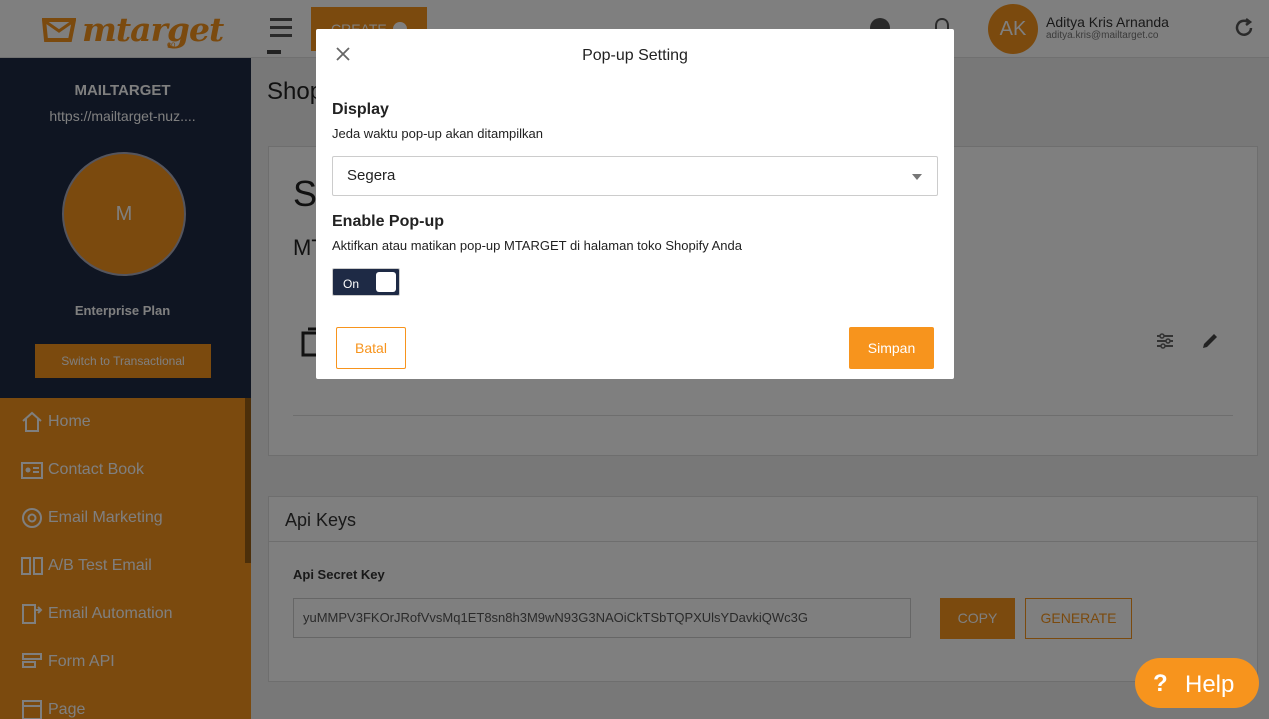 Image resolution: width=1269 pixels, height=719 pixels. What do you see at coordinates (360, 109) in the screenshot?
I see `display-section-title: Display` at bounding box center [360, 109].